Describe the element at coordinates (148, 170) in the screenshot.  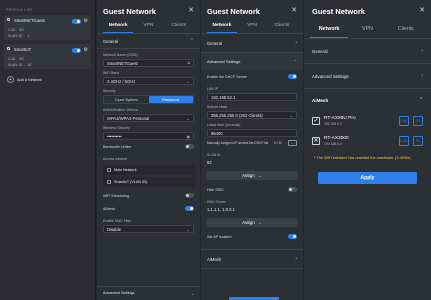
I see `main-network-option: Main Network` at that location.